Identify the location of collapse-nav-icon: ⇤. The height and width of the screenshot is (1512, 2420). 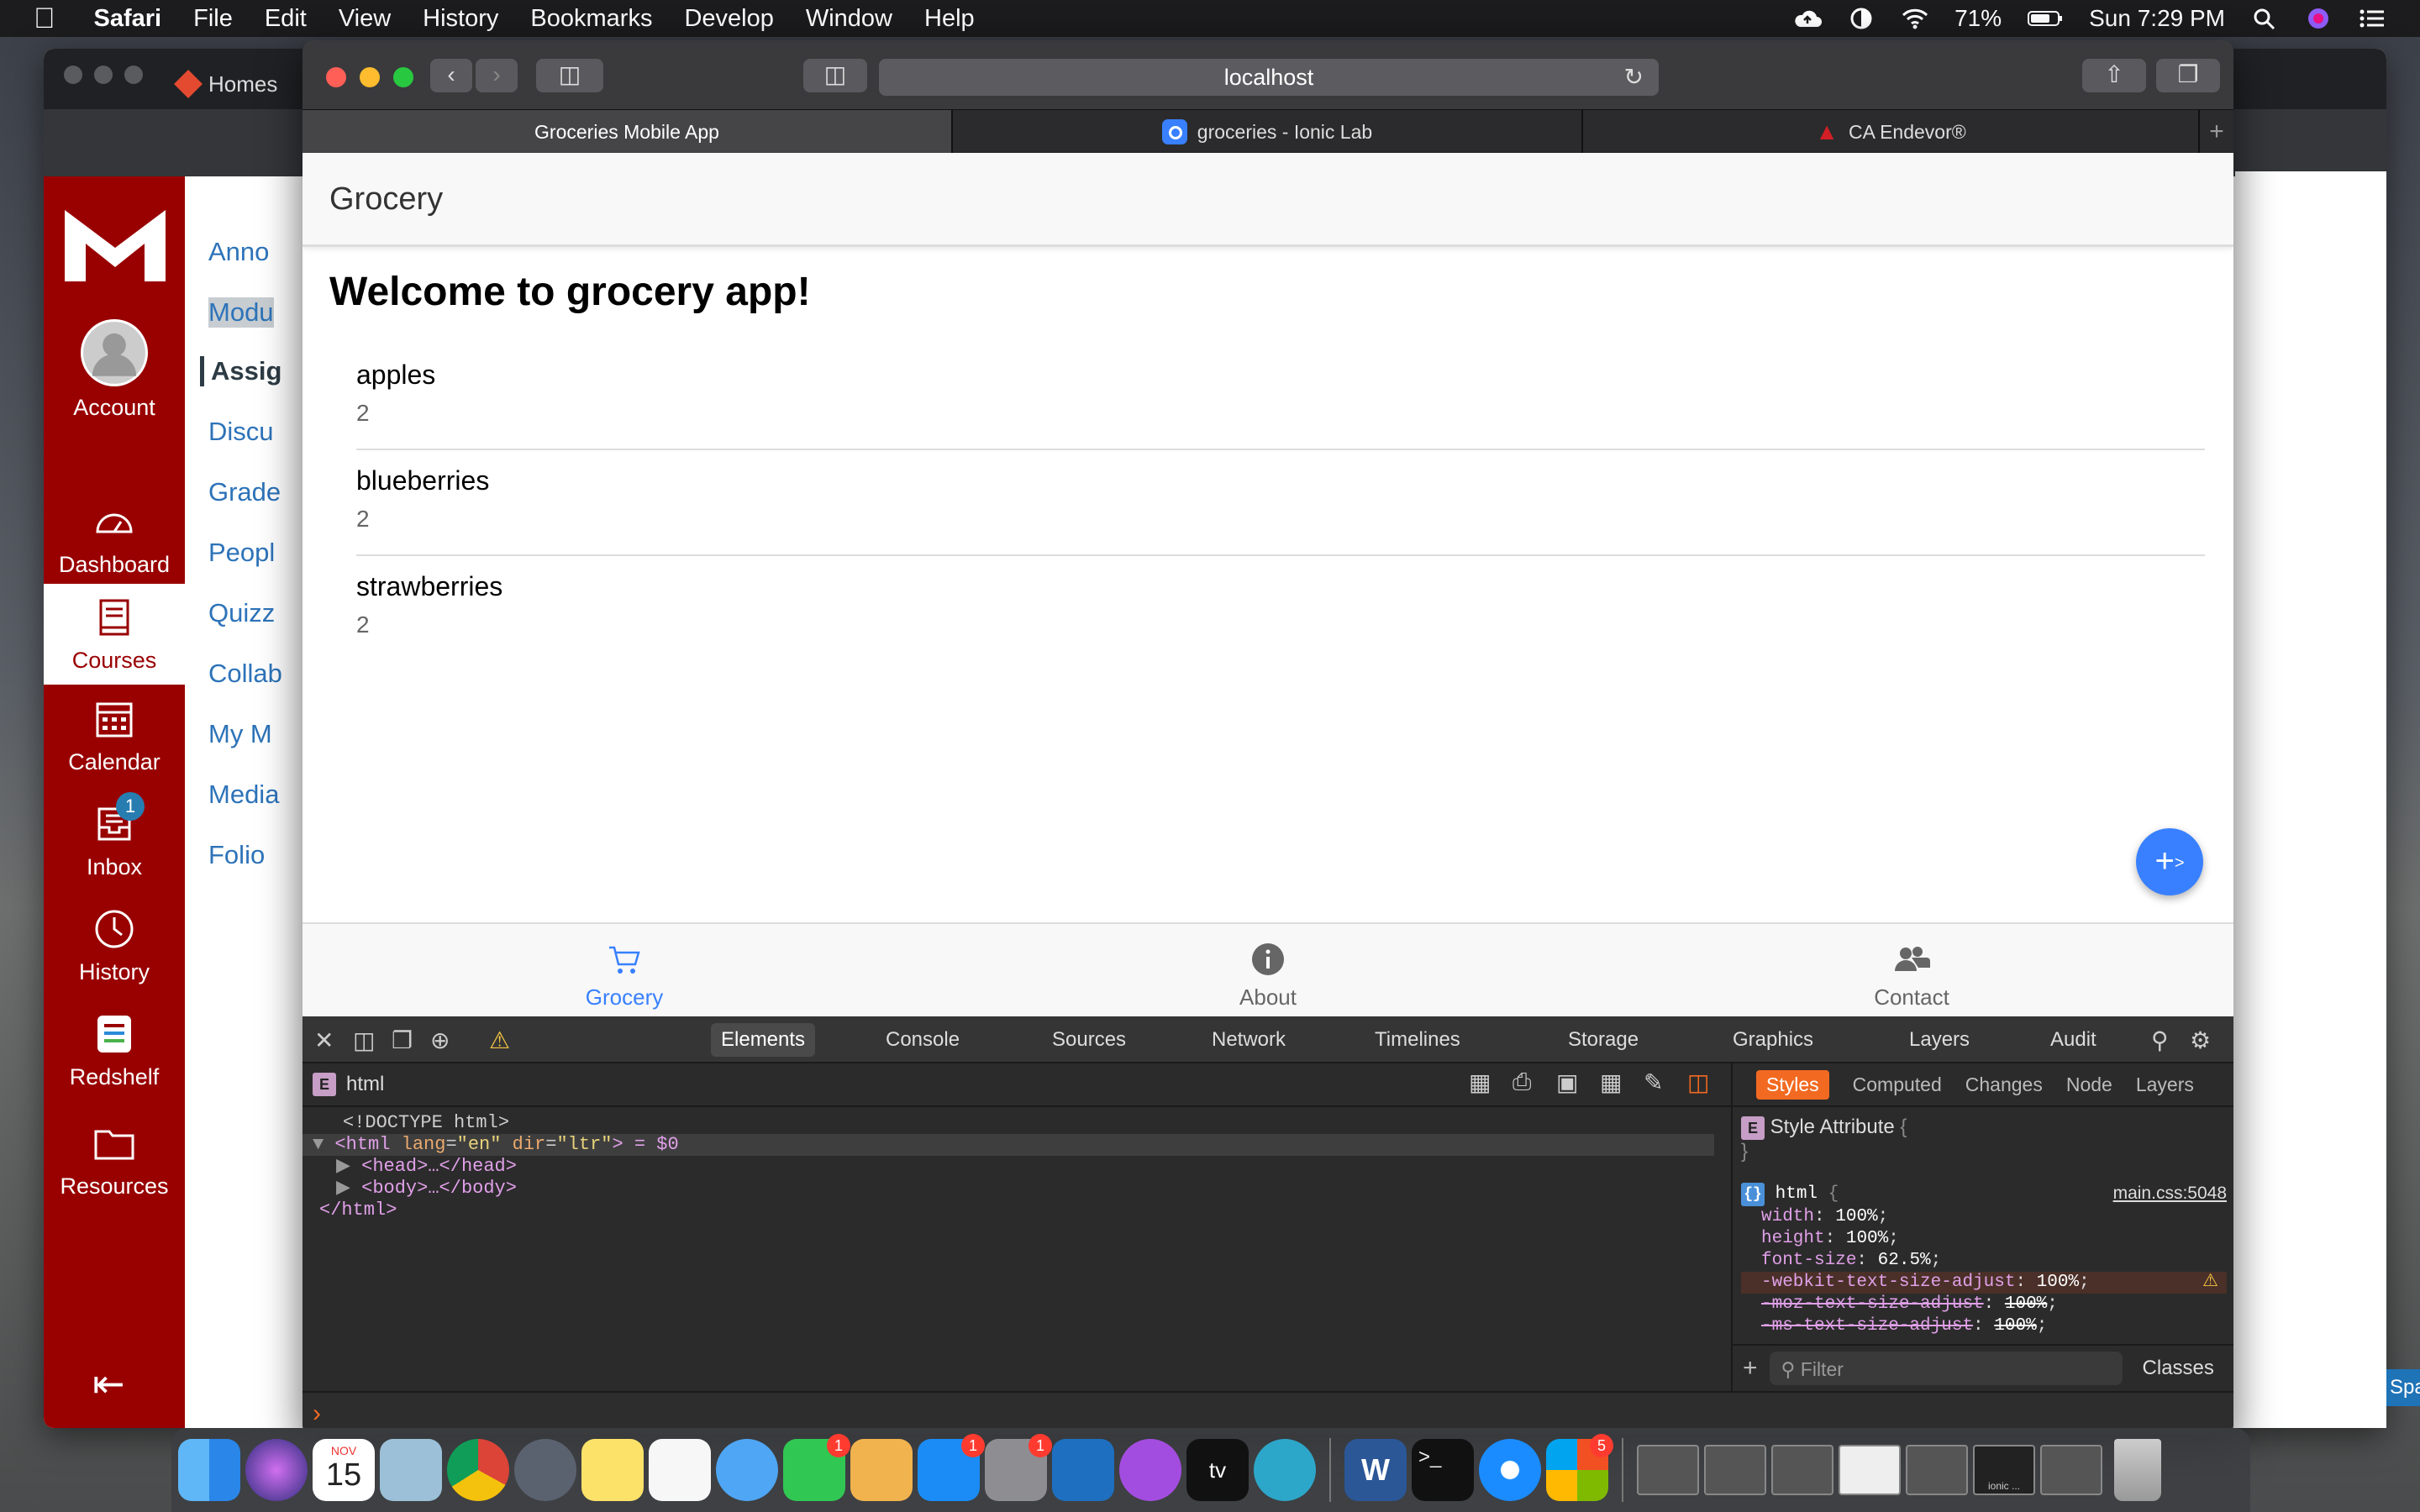
(109, 1383).